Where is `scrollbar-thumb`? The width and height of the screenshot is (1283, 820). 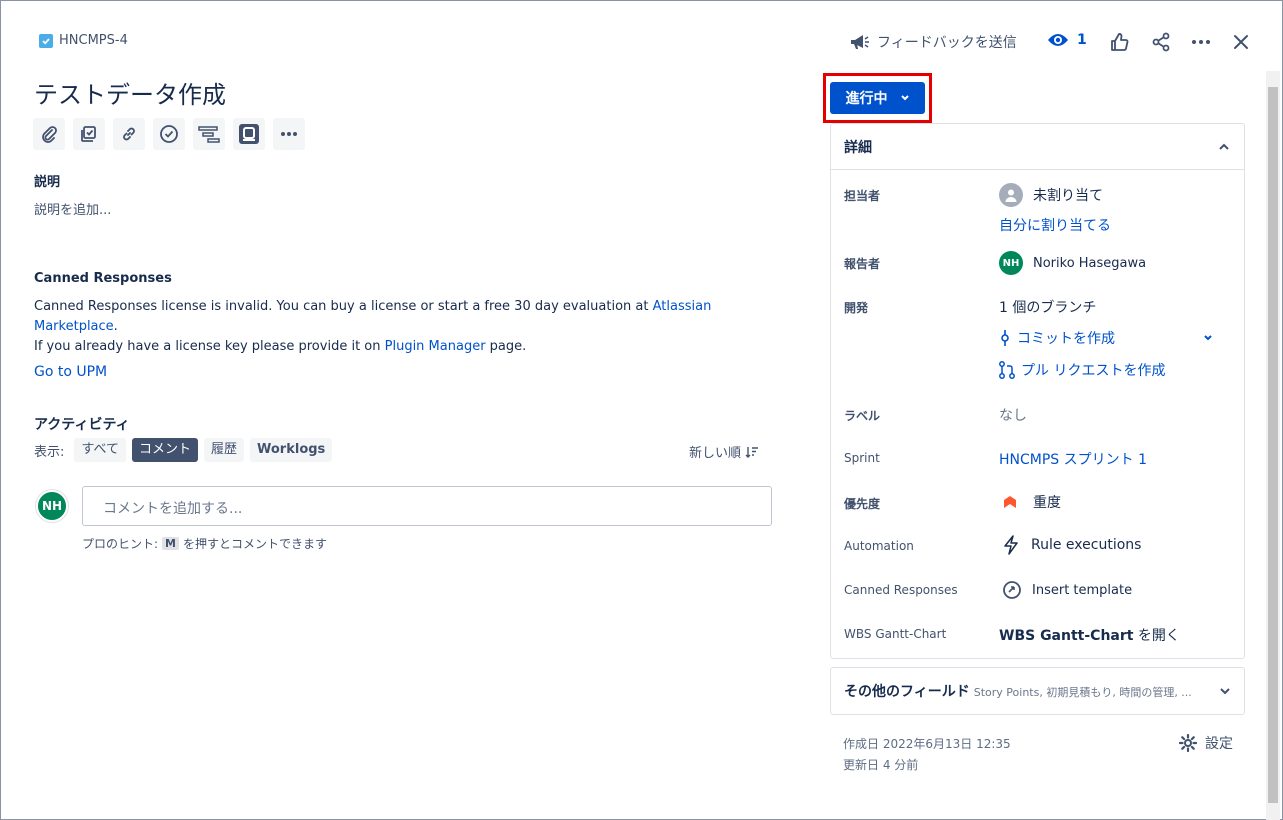
scrollbar-thumb is located at coordinates (1273, 445).